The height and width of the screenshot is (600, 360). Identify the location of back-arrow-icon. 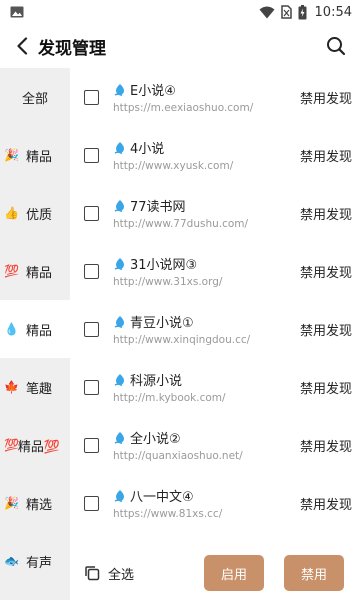
(22, 46).